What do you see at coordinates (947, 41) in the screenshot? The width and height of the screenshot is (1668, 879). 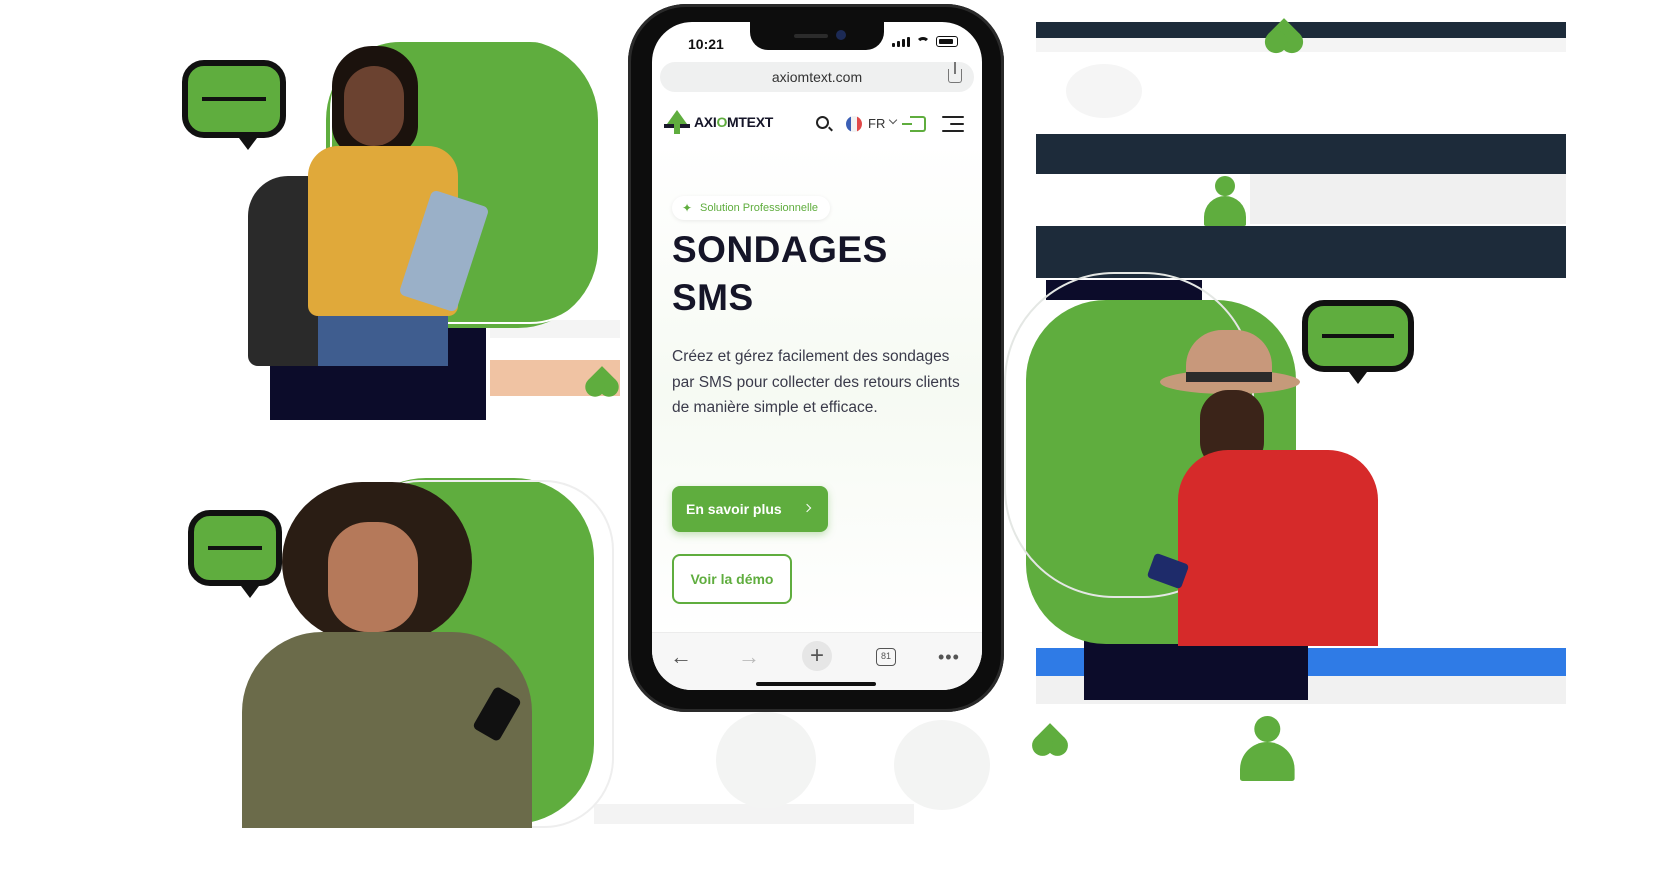 I see `battery-icon` at bounding box center [947, 41].